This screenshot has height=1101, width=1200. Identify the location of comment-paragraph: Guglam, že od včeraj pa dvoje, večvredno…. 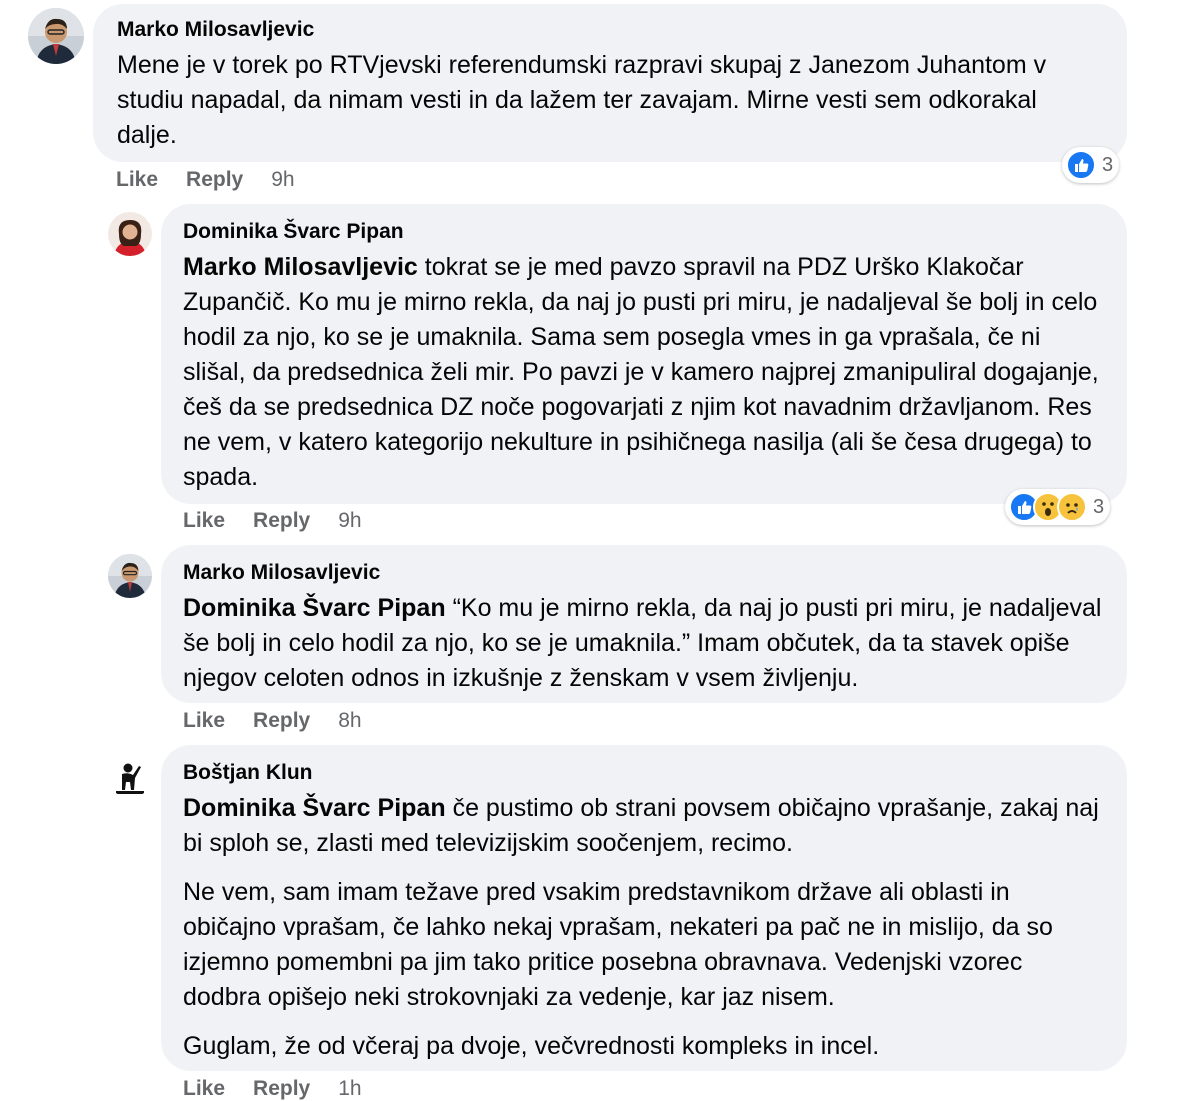
(531, 1046).